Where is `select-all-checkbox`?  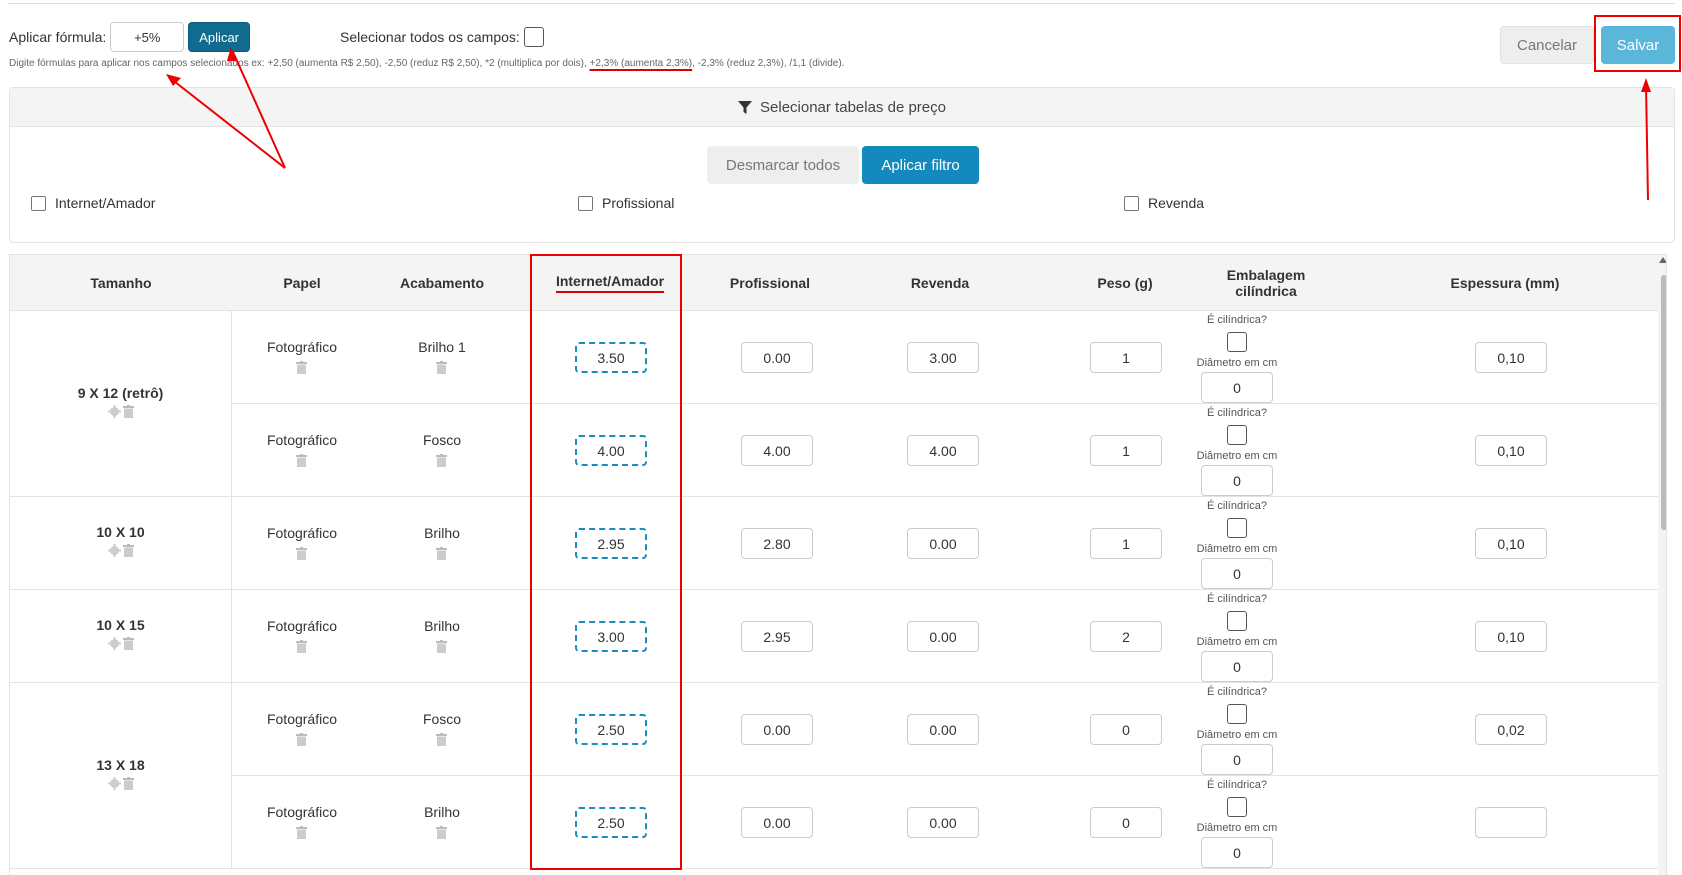
select-all-checkbox is located at coordinates (533, 37).